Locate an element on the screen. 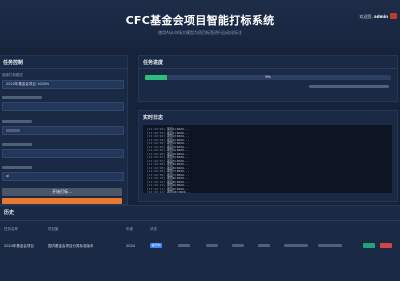 The image size is (400, 281). progress-bar: 9% is located at coordinates (268, 77).